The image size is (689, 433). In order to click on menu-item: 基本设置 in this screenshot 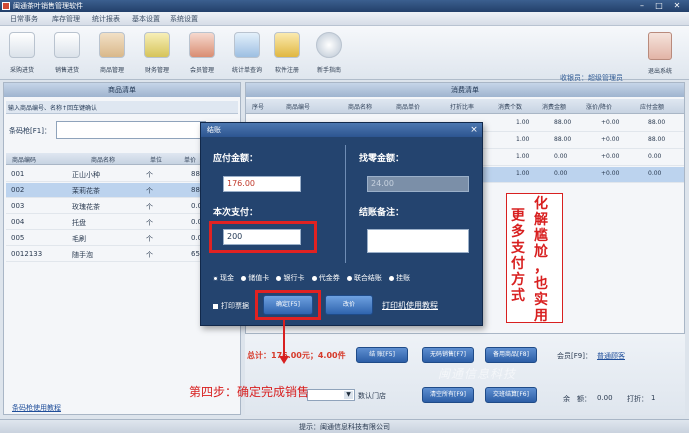, I will do `click(146, 19)`.